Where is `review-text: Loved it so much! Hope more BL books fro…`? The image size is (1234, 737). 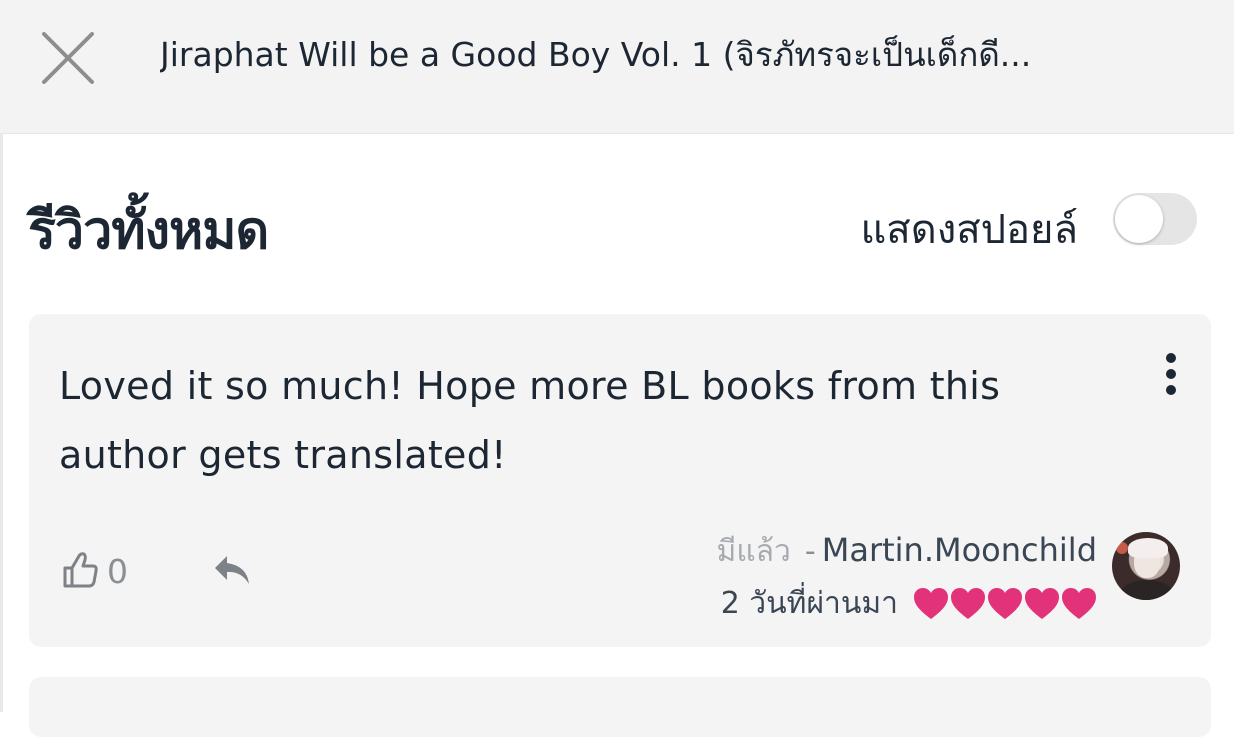
review-text: Loved it so much! Hope more BL books fro… is located at coordinates (530, 420).